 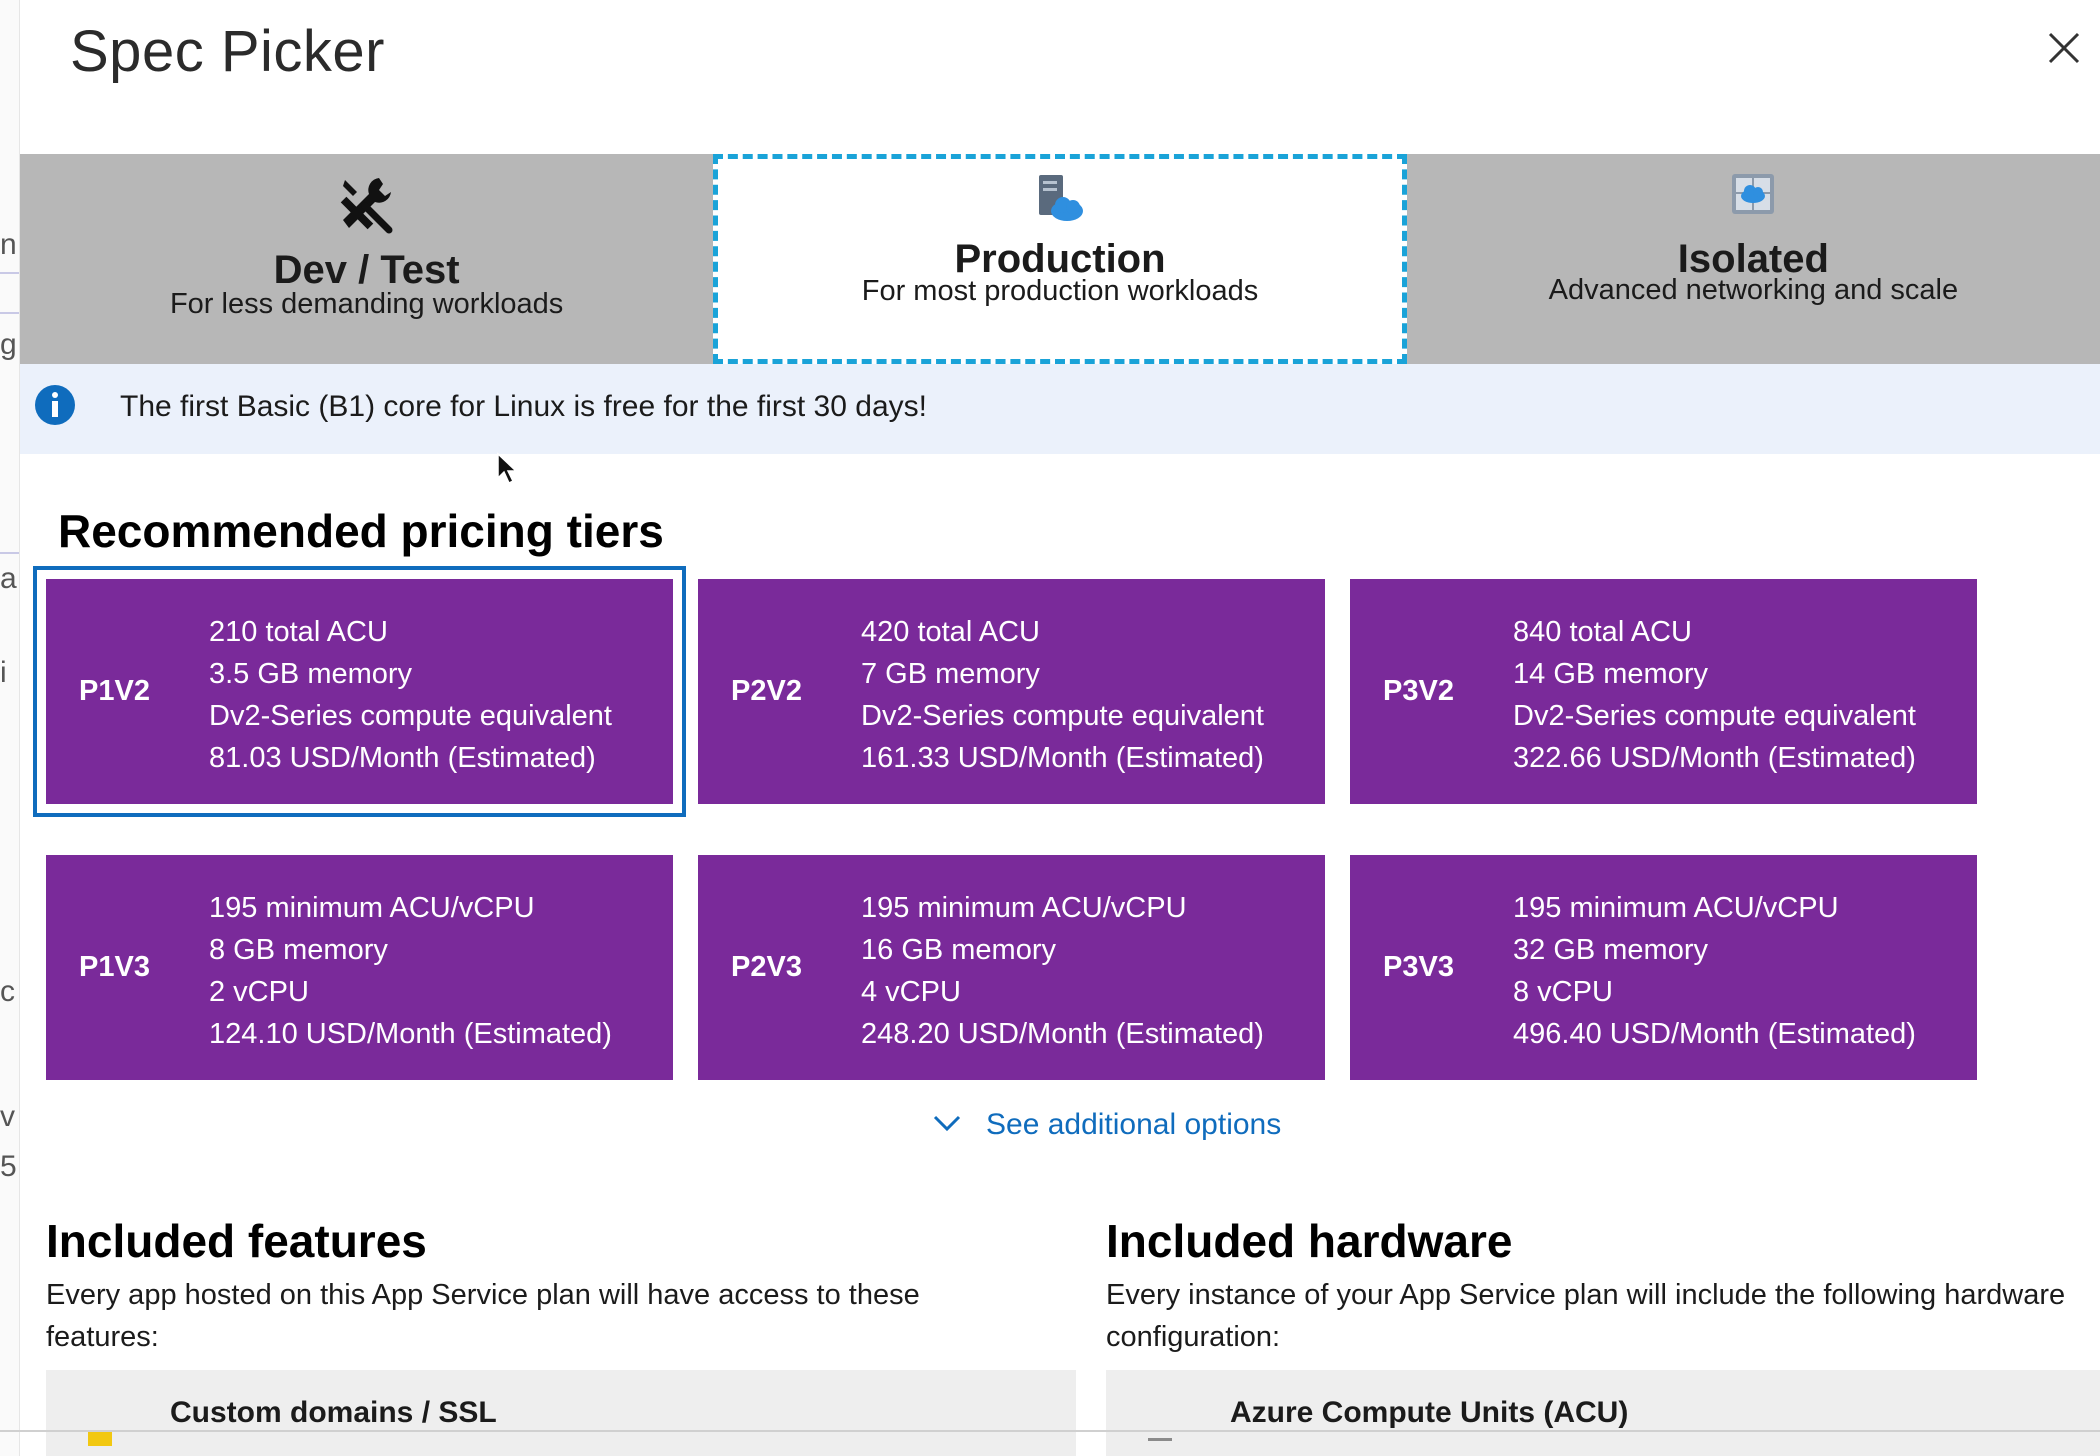 I want to click on tier-spec-memory: 7 GB memory, so click(x=950, y=674).